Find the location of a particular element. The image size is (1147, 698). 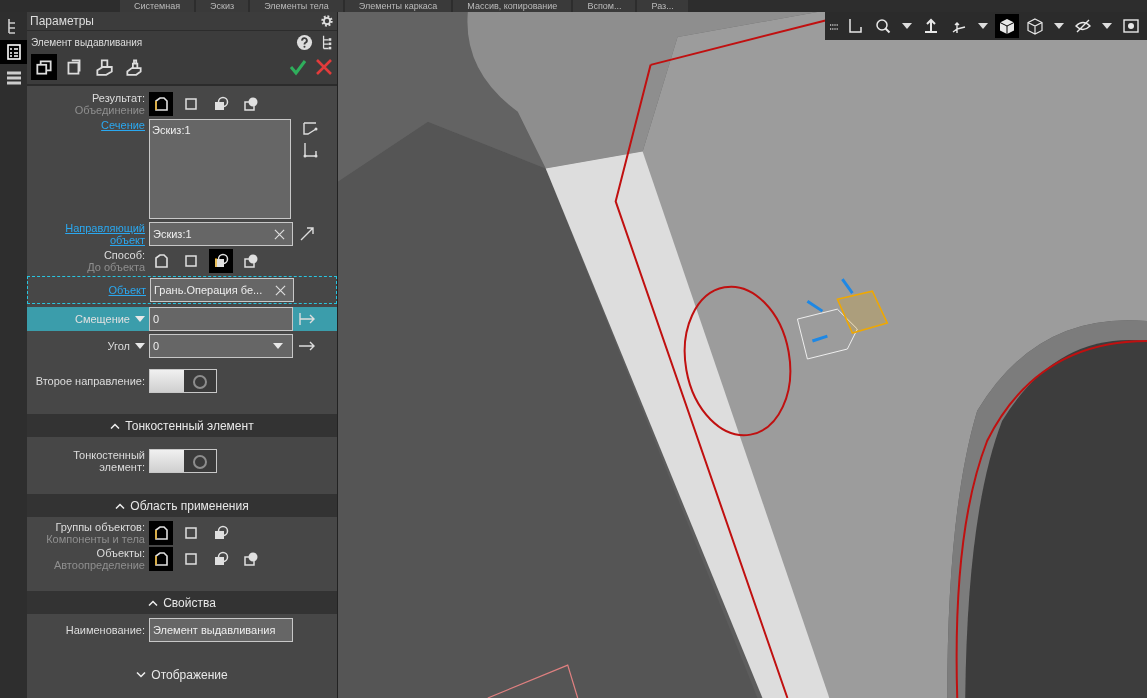

ribbon-tab: Системная is located at coordinates (157, 6).